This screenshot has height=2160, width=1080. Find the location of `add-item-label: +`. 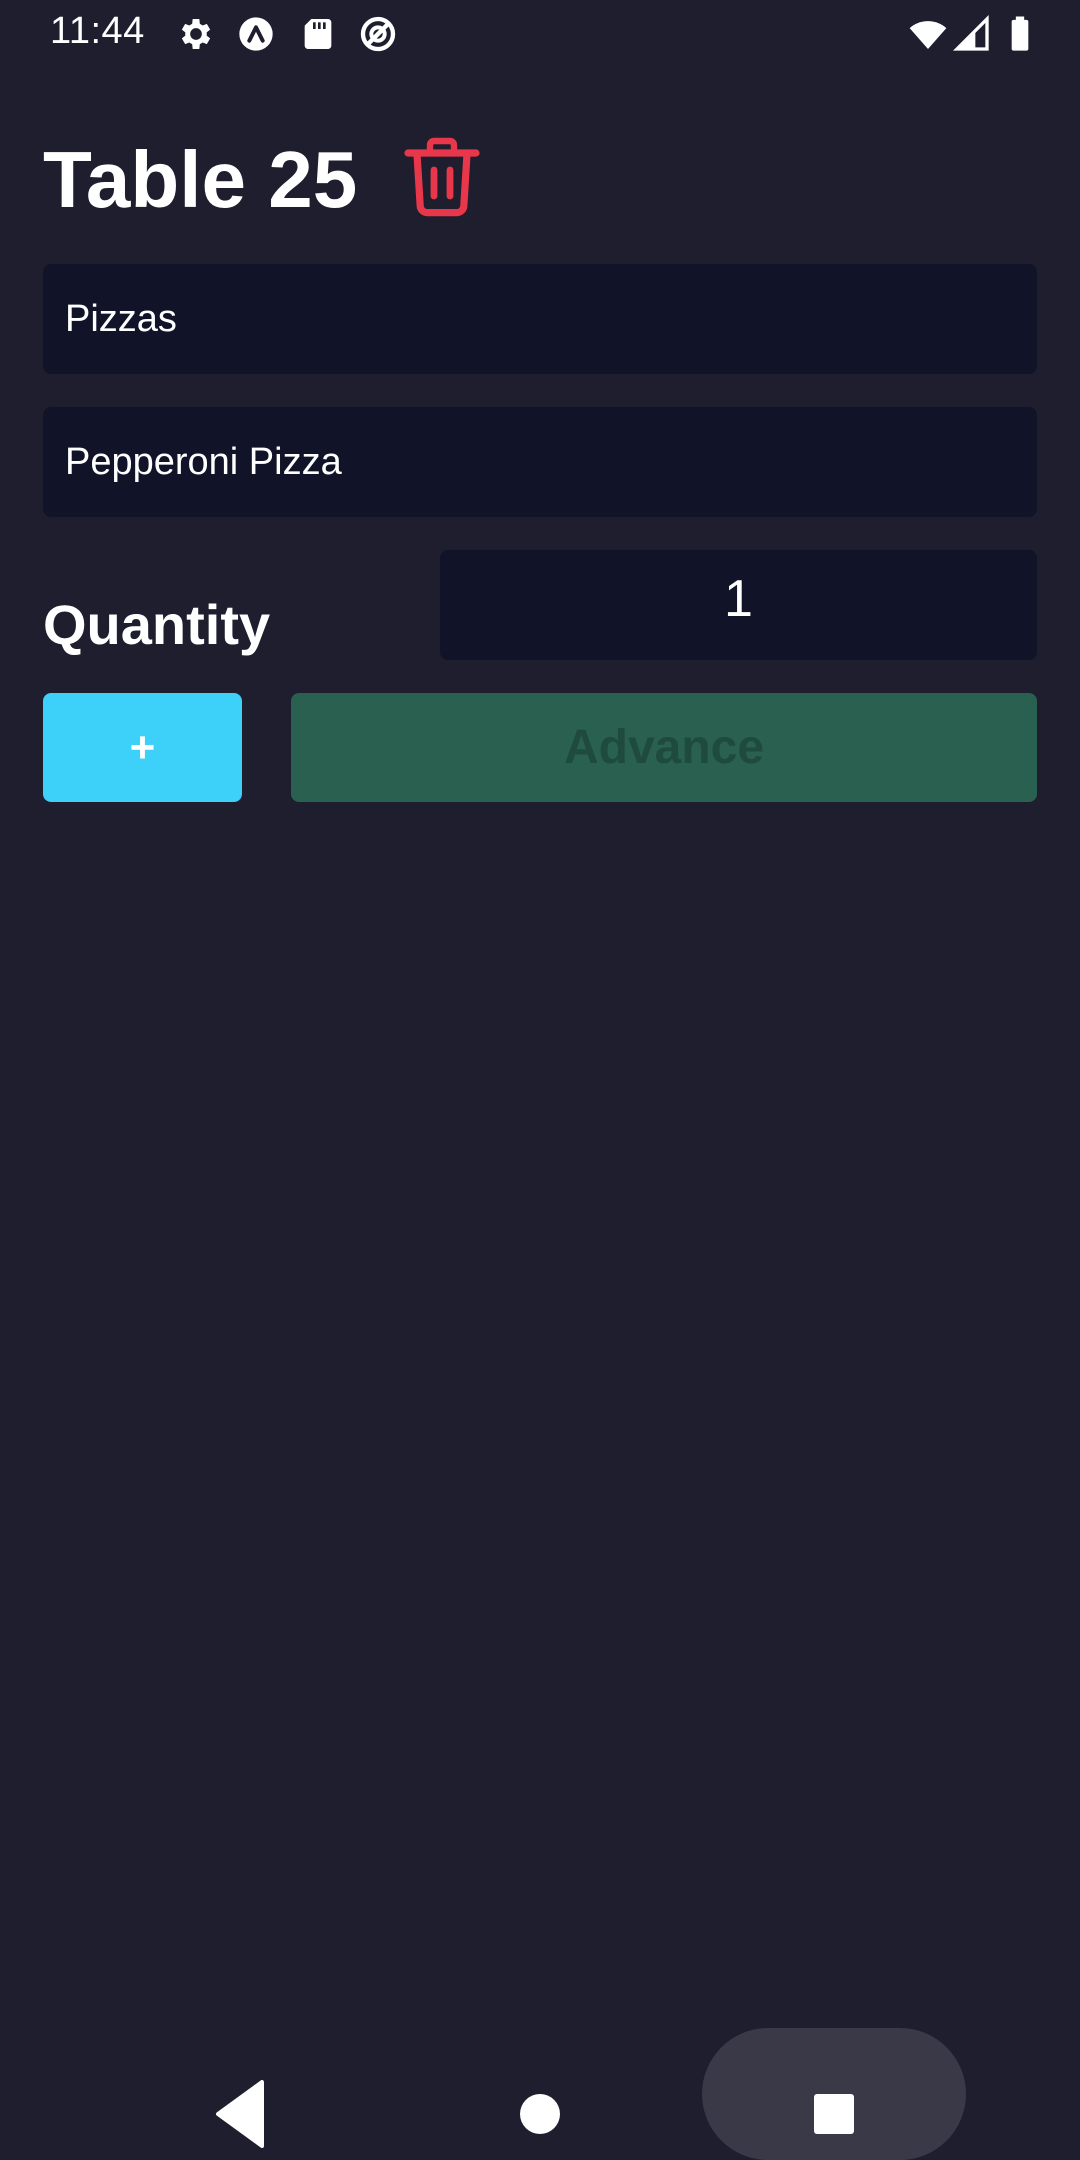

add-item-label: + is located at coordinates (142, 747).